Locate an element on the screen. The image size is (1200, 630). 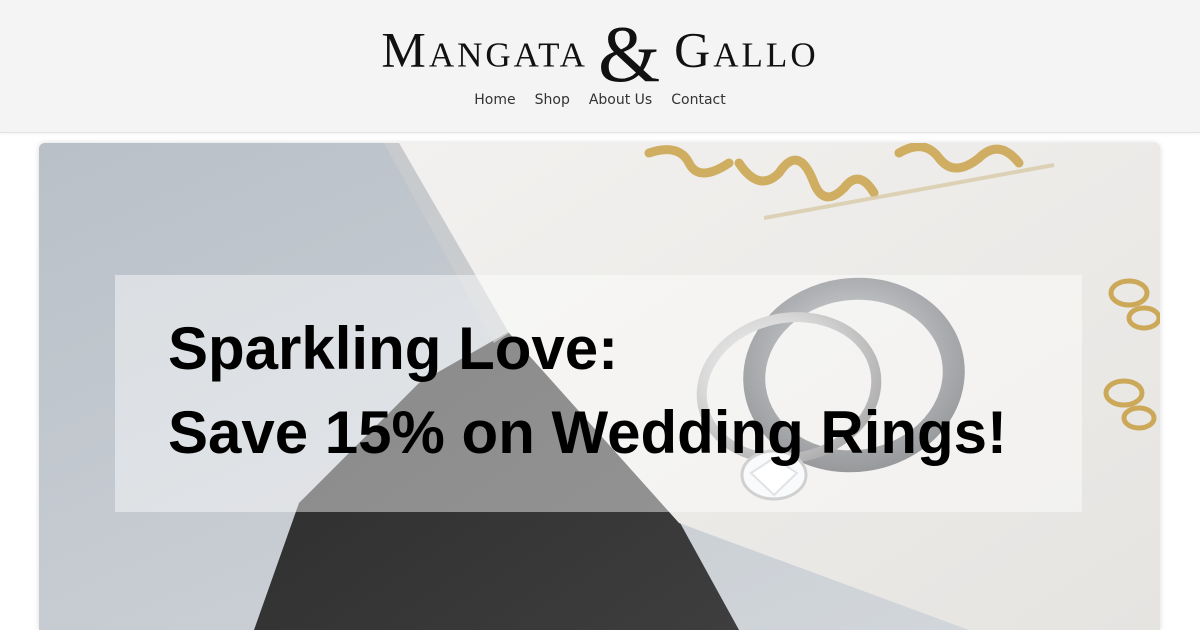
brand-name-left: Mangata is located at coordinates (484, 49).